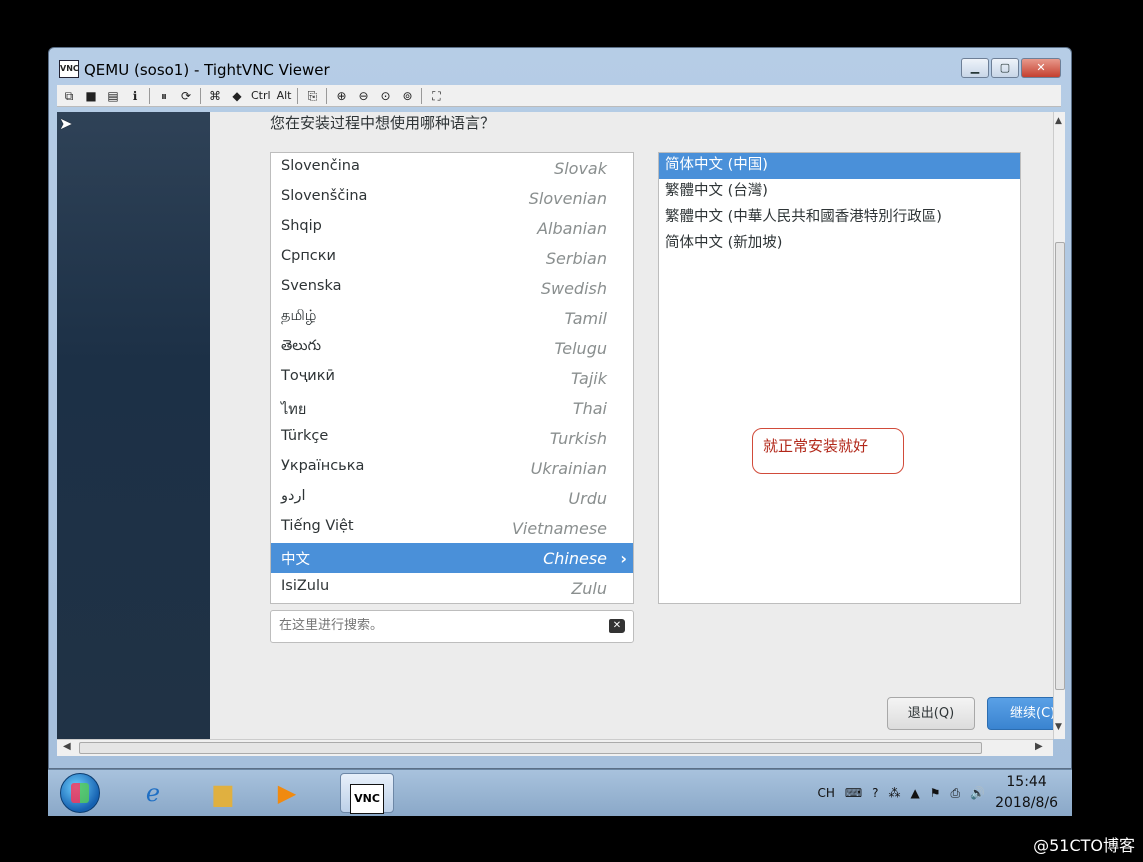  Describe the element at coordinates (452, 498) in the screenshot. I see `language-row: اردو Urdu` at that location.